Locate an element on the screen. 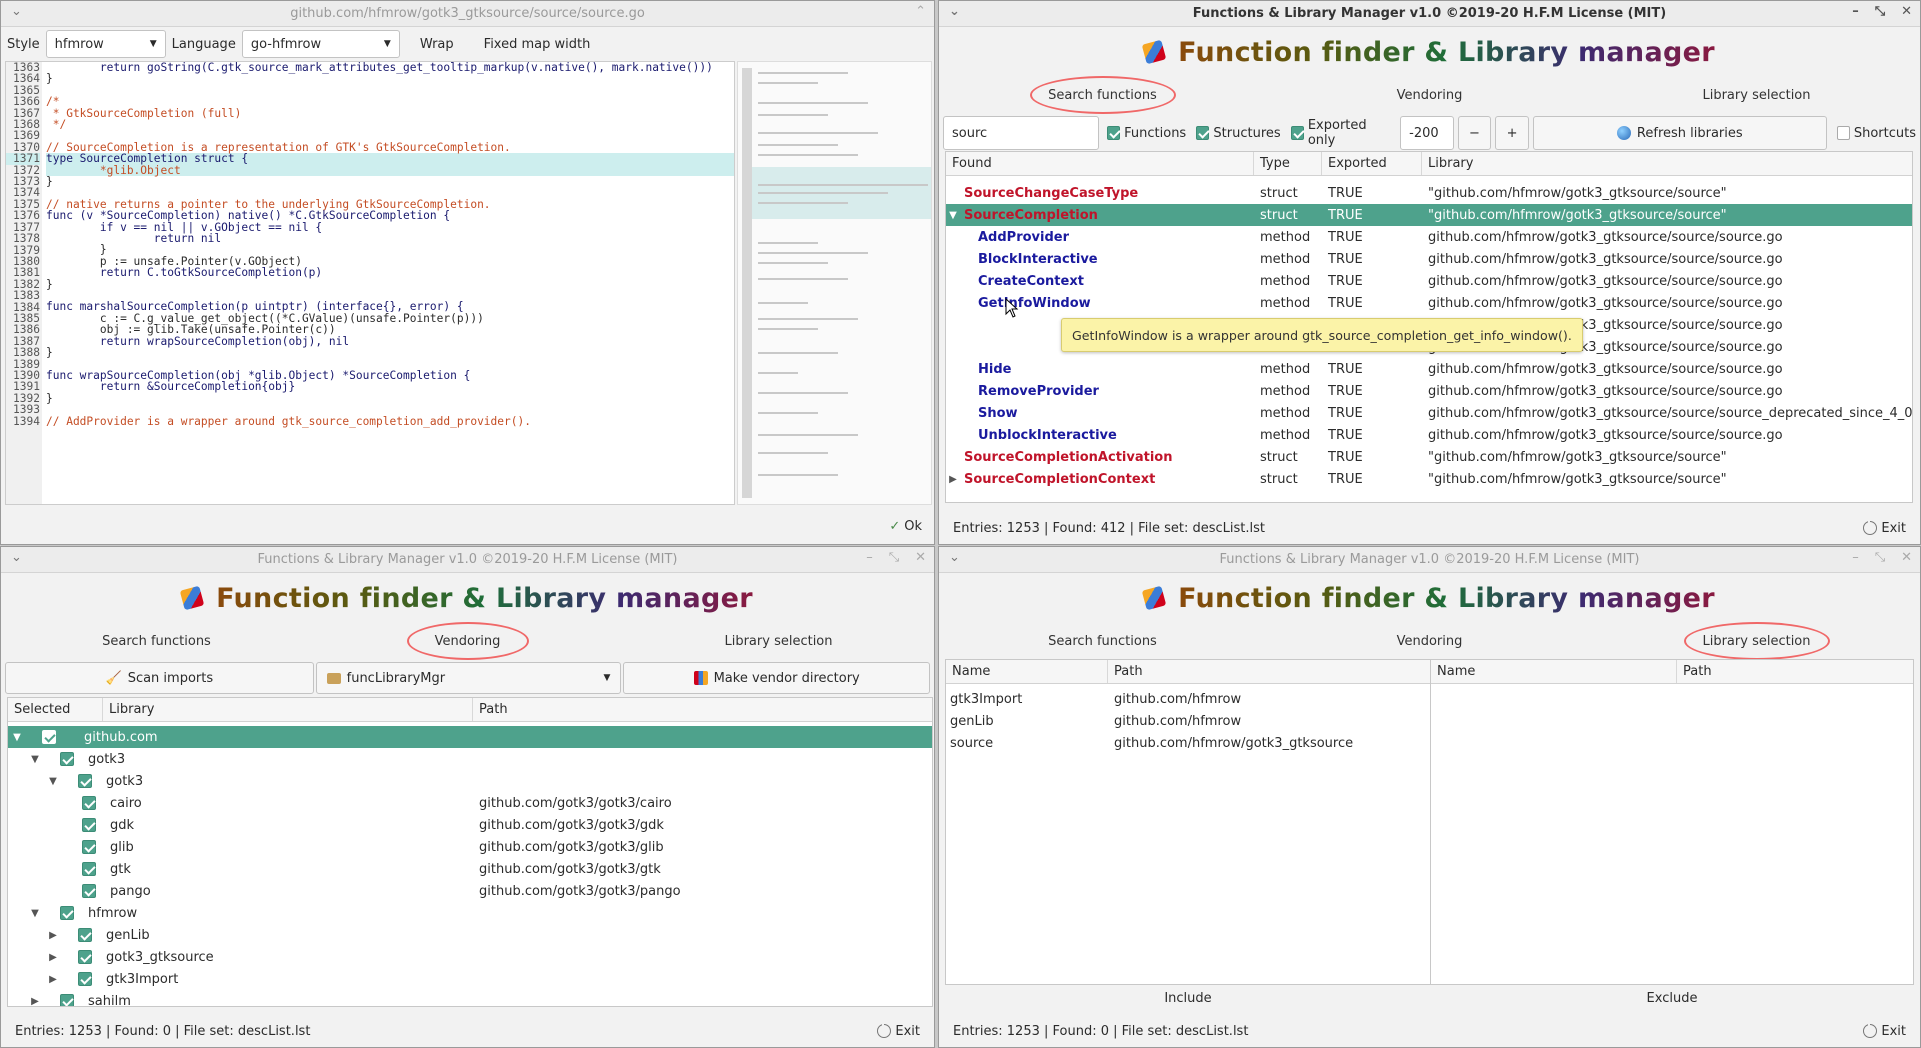 The image size is (1921, 1048). shortcuts-checkbox is located at coordinates (1843, 133).